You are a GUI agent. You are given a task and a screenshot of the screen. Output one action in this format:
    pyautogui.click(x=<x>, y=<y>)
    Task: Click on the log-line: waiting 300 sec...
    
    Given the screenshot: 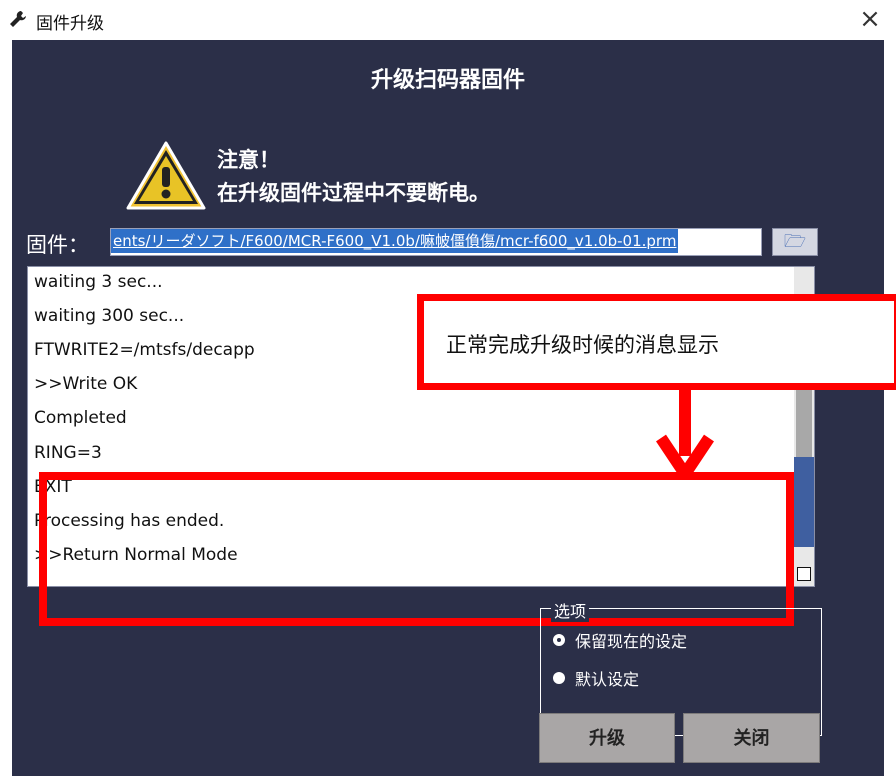 What is the action you would take?
    pyautogui.click(x=109, y=316)
    